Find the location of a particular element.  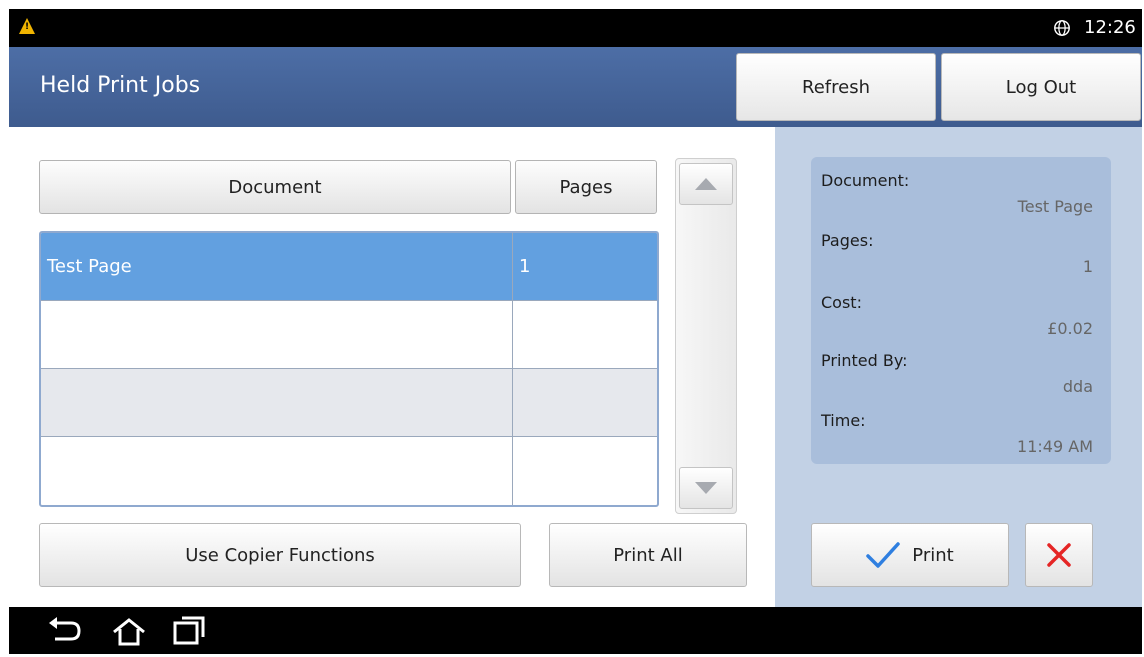

detail-document-label: Document: is located at coordinates (865, 180).